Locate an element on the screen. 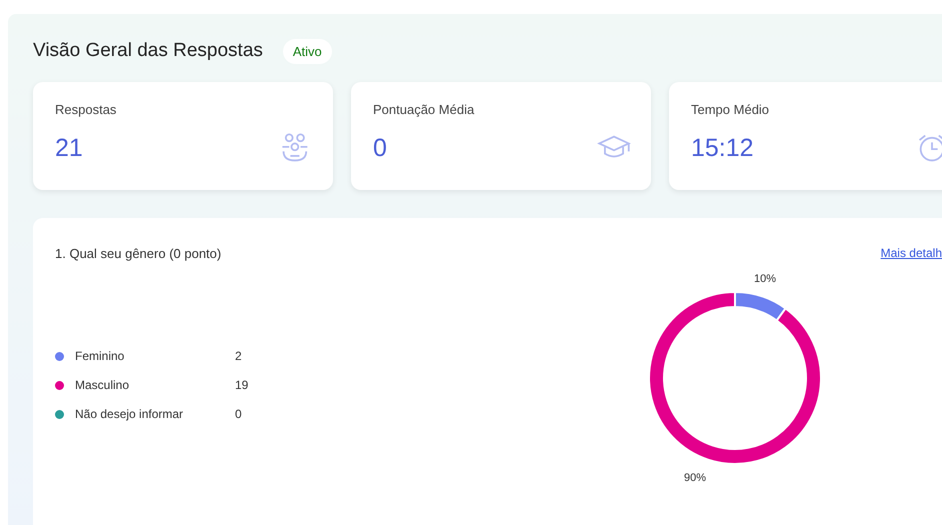 The height and width of the screenshot is (525, 942). stat-value: 15:12 is located at coordinates (722, 148).